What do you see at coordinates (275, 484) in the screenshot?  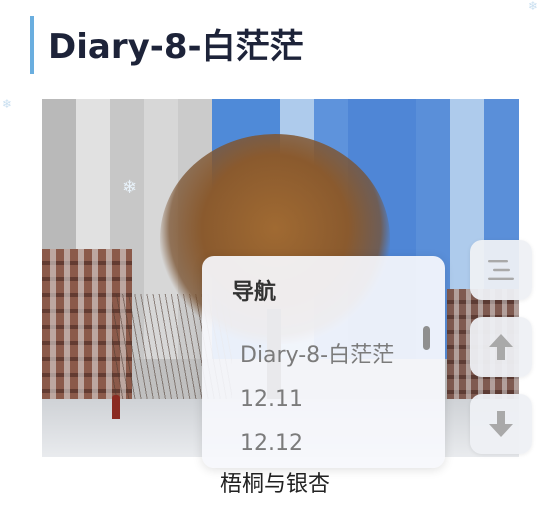 I see `photo-caption: 梧桐与银杏` at bounding box center [275, 484].